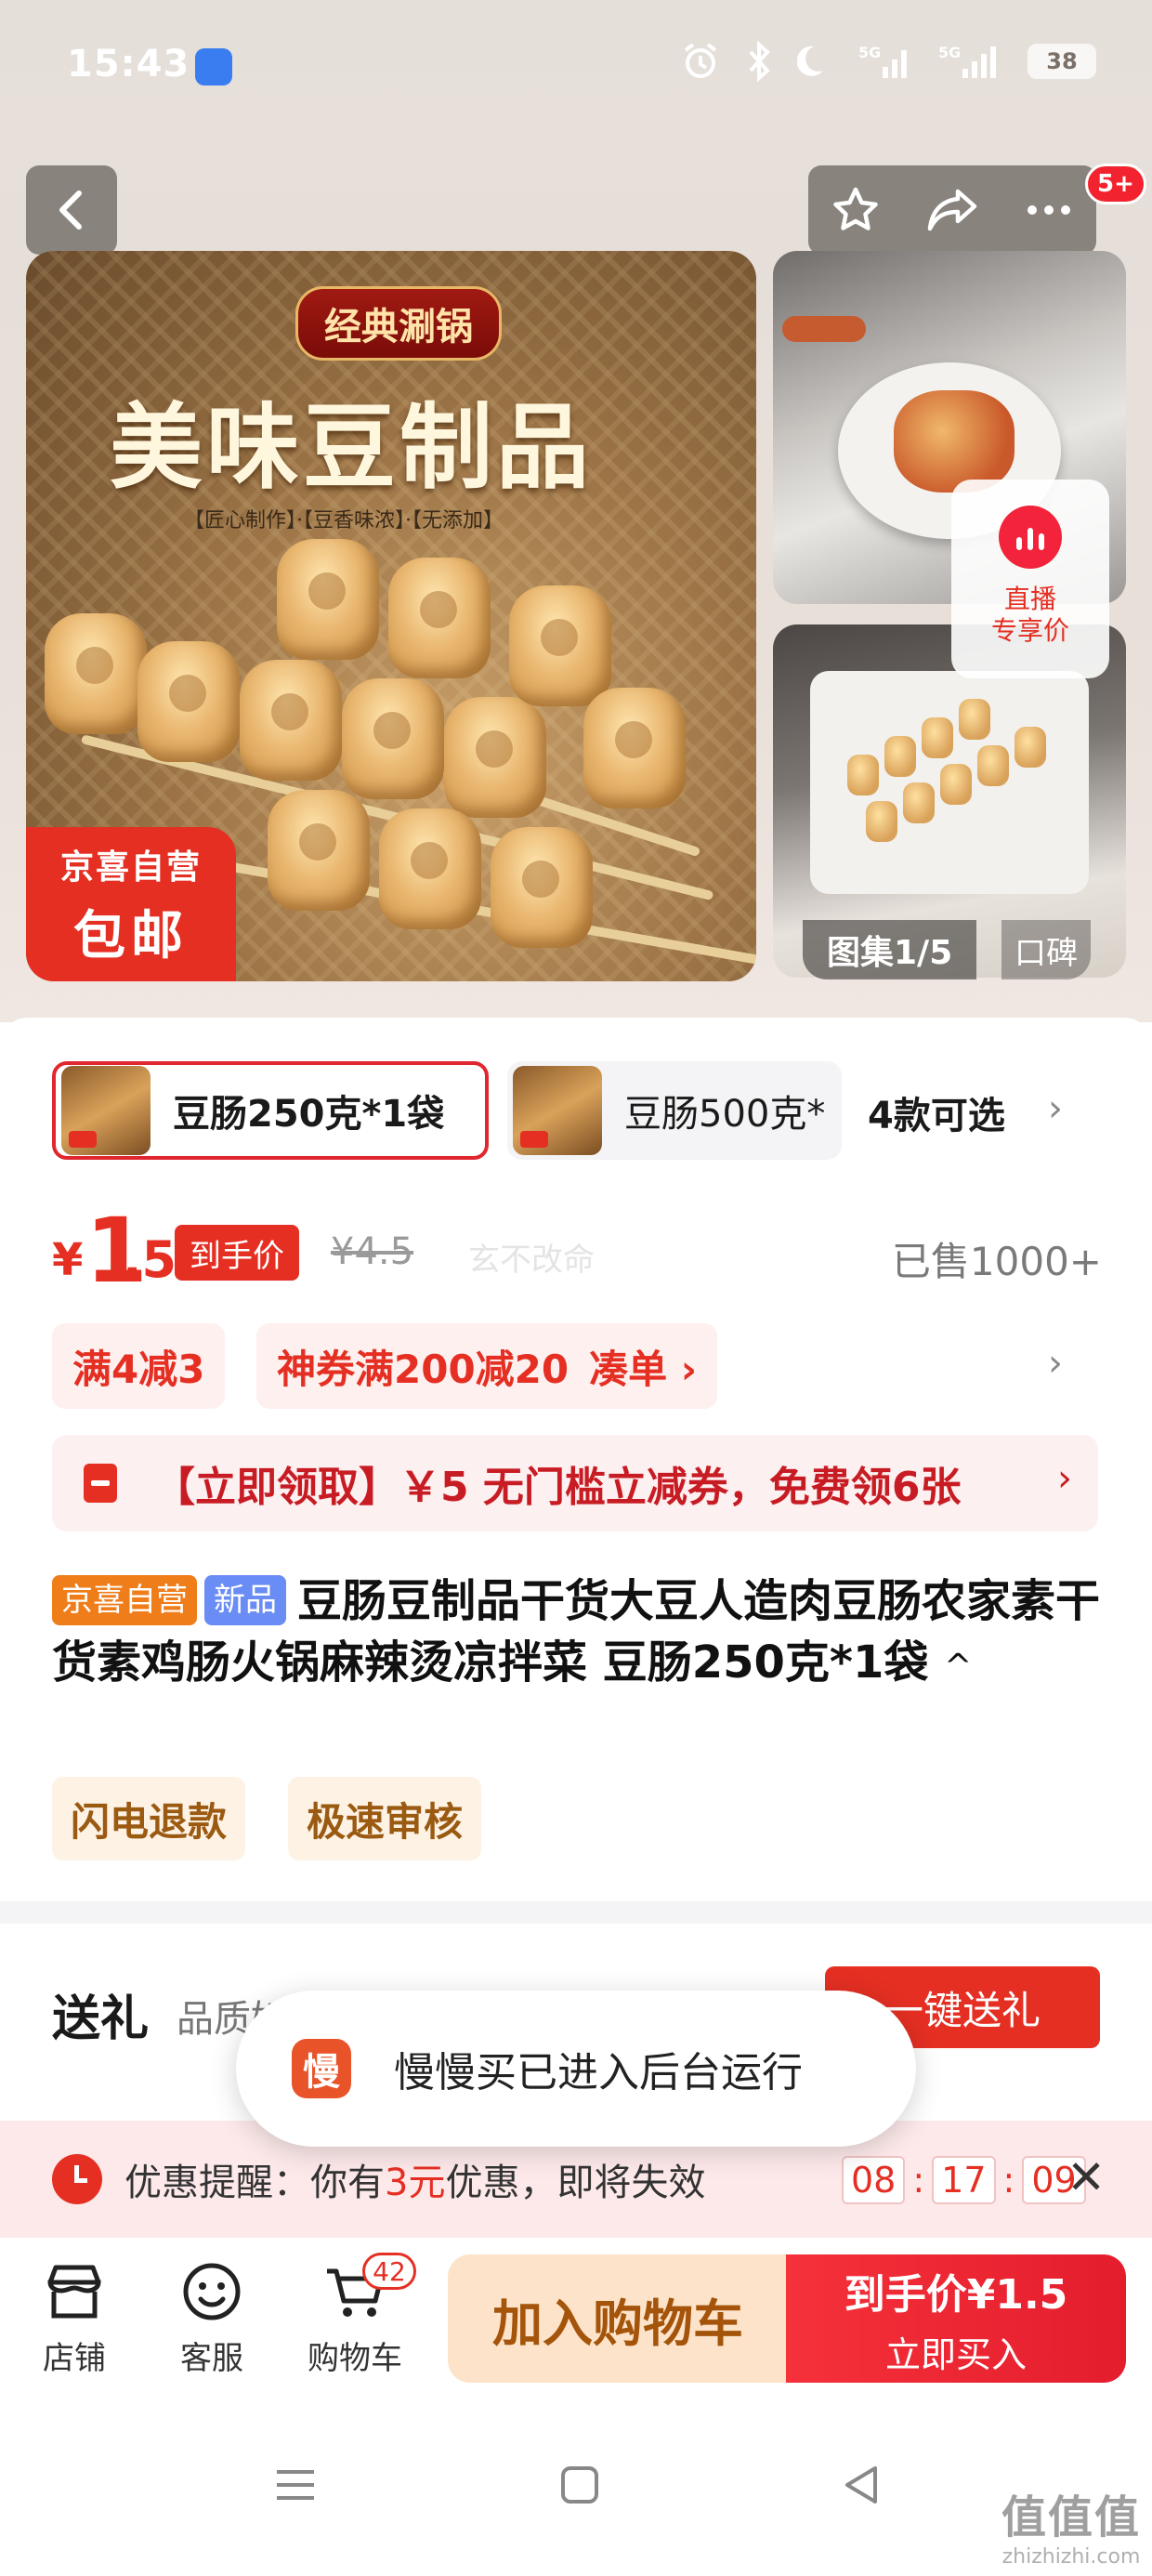  I want to click on sausage-shape, so click(824, 329).